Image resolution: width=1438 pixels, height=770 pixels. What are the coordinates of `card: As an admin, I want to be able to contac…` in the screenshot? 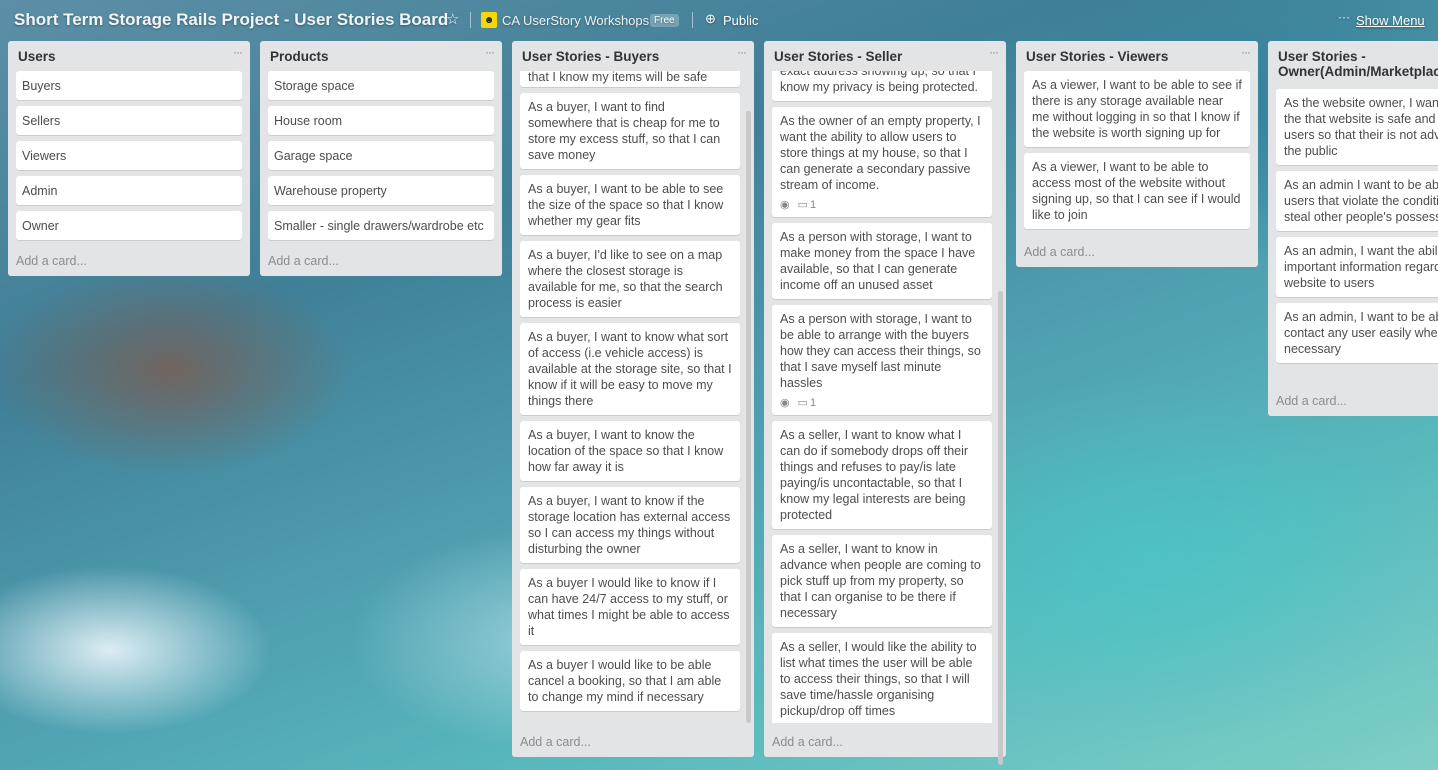 It's located at (1357, 333).